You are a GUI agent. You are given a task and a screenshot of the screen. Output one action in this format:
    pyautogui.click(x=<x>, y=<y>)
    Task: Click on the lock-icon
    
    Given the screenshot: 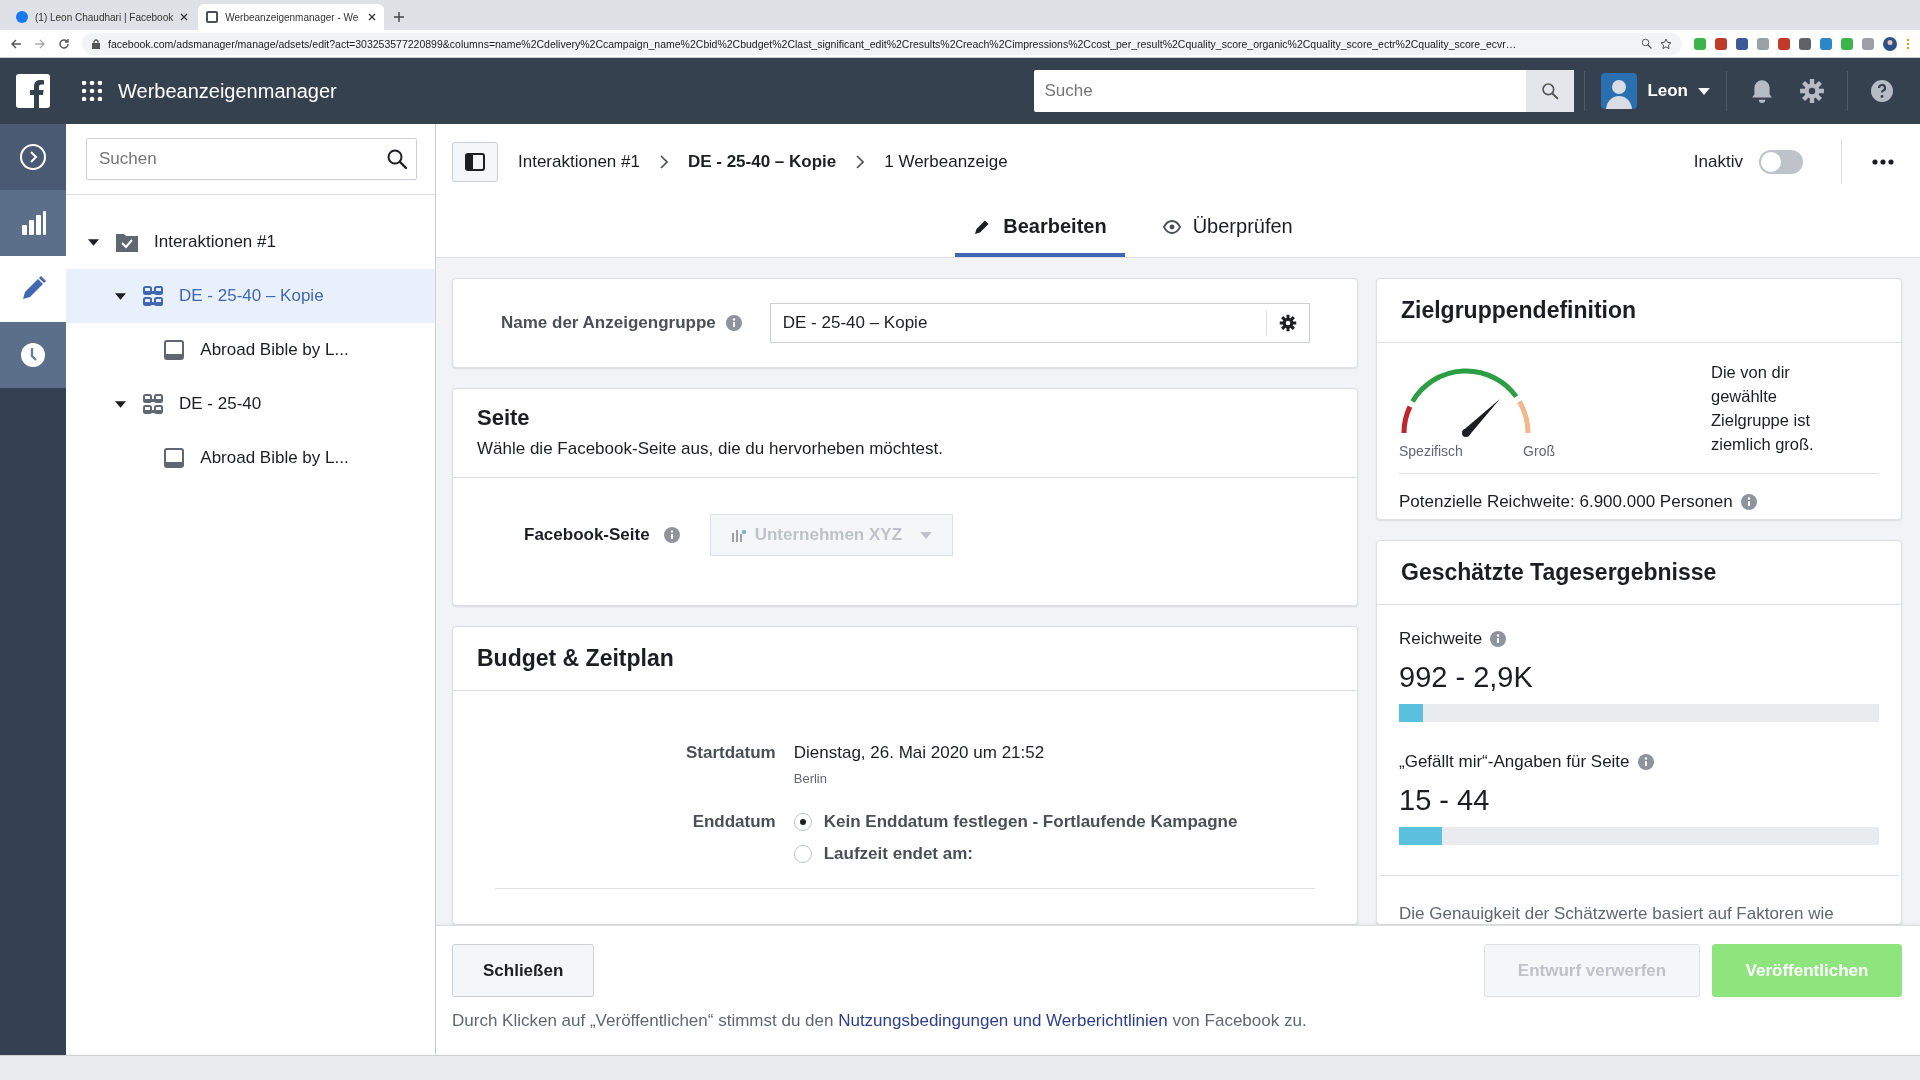 What is the action you would take?
    pyautogui.click(x=96, y=43)
    